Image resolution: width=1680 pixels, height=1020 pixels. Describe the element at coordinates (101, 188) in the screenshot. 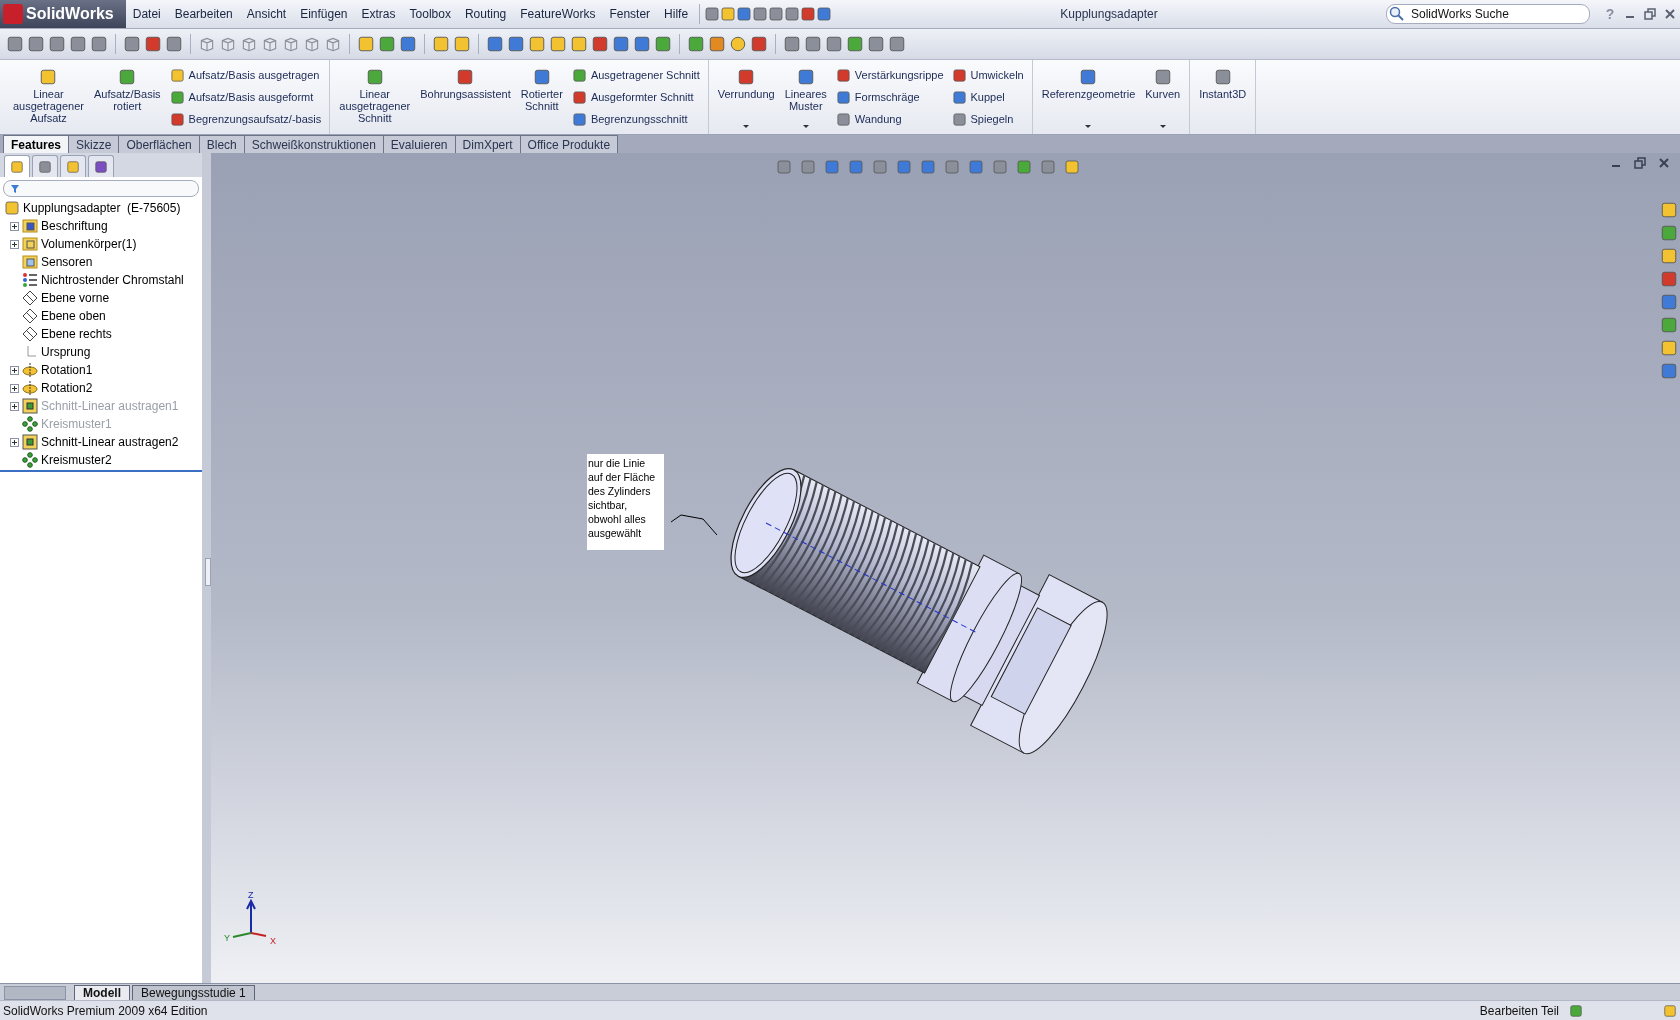

I see `filter-field` at that location.